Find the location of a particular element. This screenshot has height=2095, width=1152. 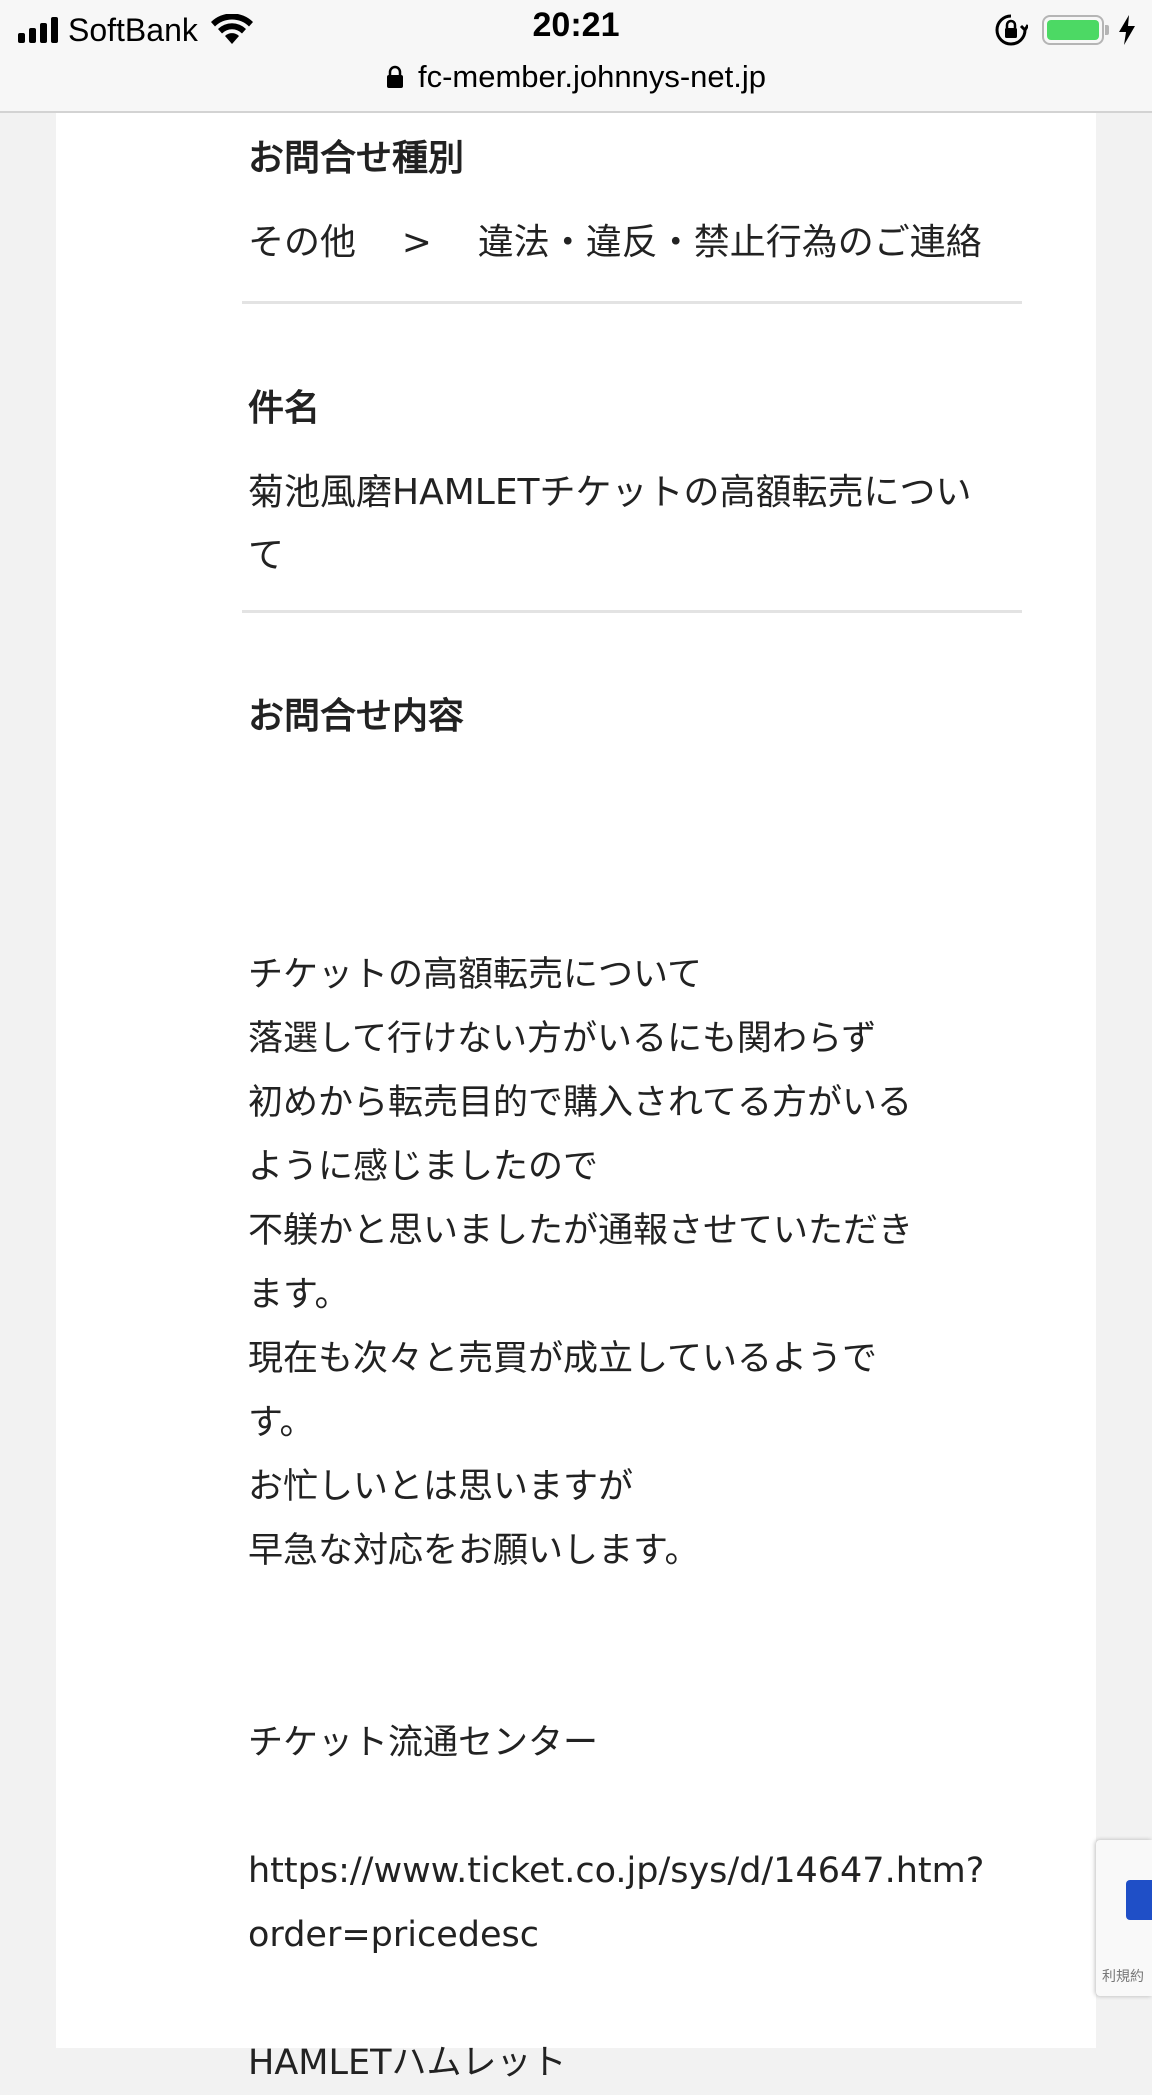

content-line: order=pricedesc is located at coordinates (393, 1935).